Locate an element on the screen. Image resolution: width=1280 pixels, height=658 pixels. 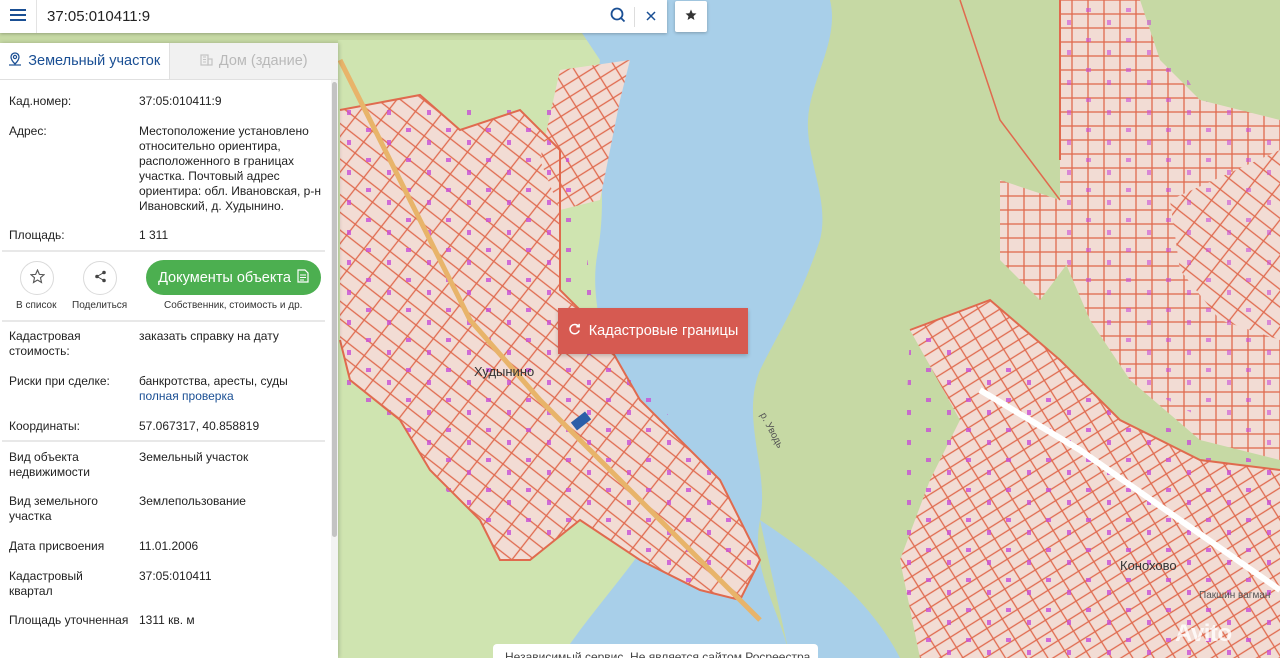
area-specified-value: 1311 кв. м is located at coordinates (167, 620).